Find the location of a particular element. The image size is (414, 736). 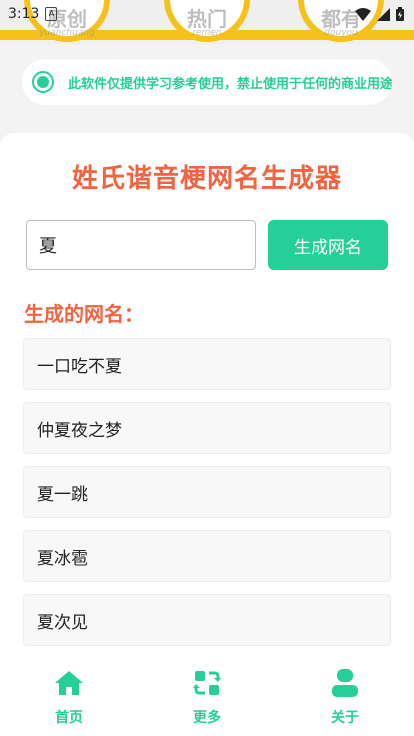

nav-label: 关于 is located at coordinates (345, 718).